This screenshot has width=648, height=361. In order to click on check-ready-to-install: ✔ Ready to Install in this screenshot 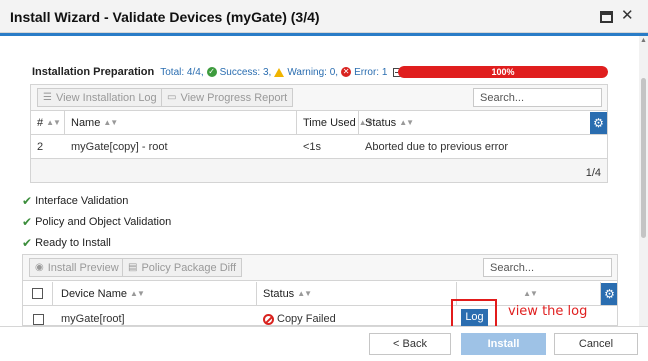, I will do `click(66, 243)`.